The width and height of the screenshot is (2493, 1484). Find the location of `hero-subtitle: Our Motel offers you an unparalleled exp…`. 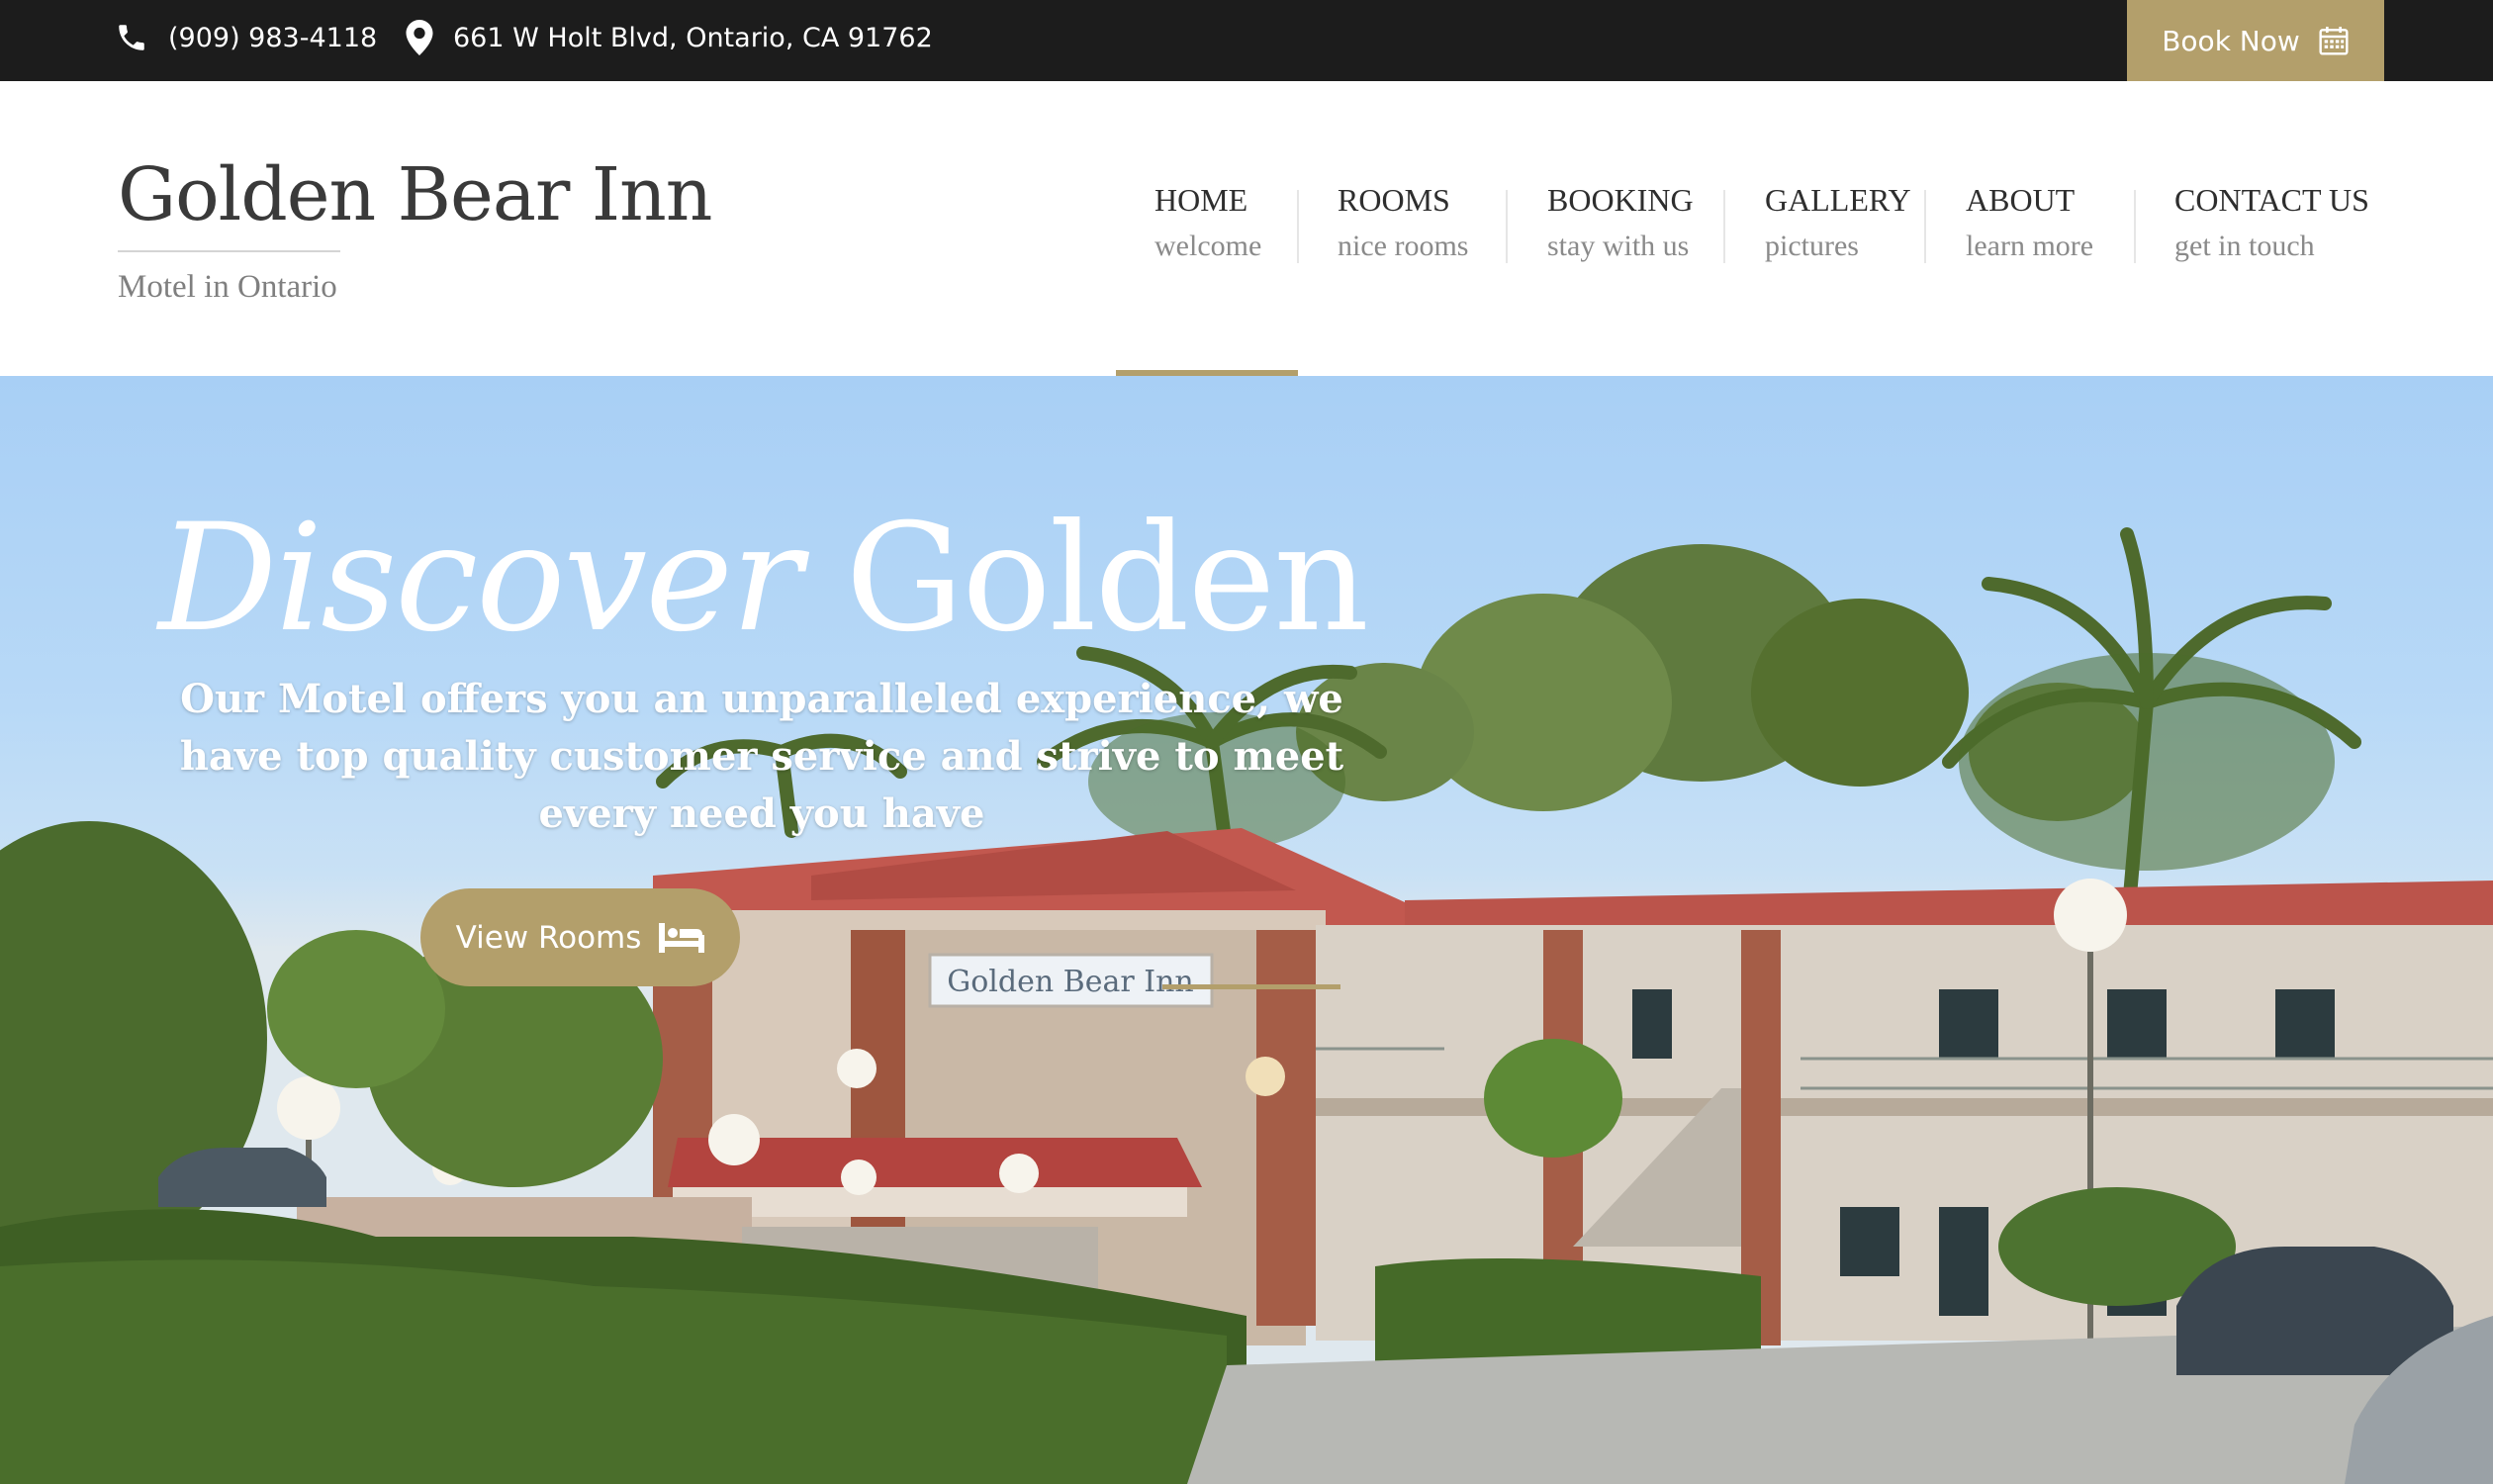

hero-subtitle: Our Motel offers you an unparalleled exp… is located at coordinates (761, 756).